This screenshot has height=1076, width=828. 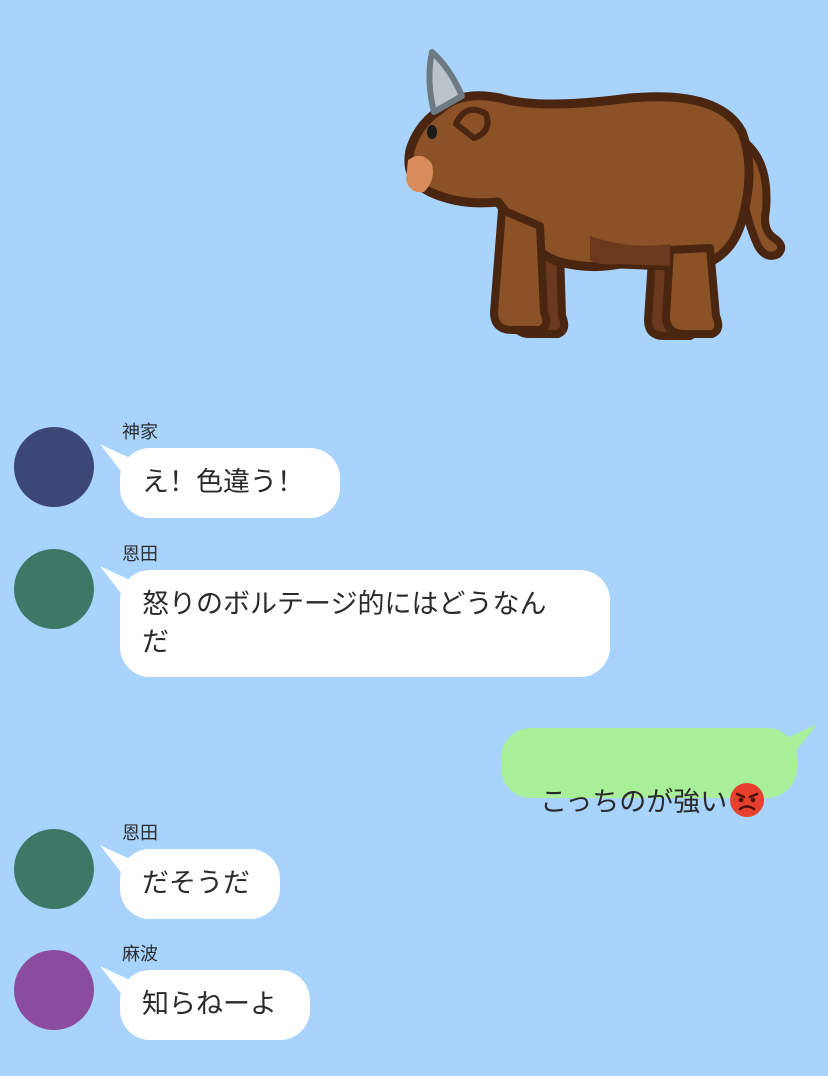 I want to click on sender-name: 麻波, so click(x=140, y=954).